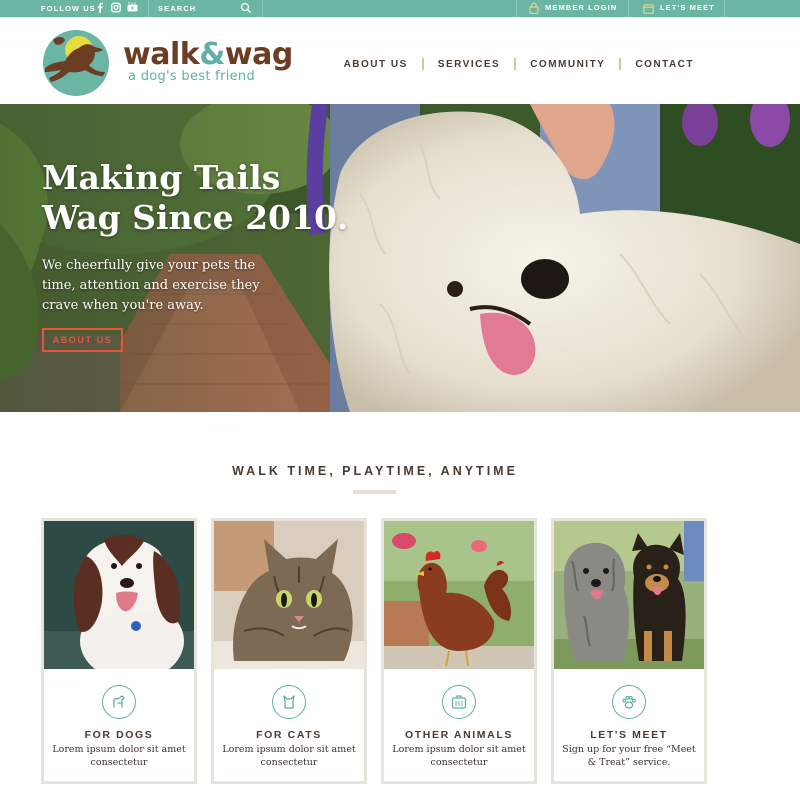  I want to click on member-login-label: MEMBER LOGIN, so click(581, 7).